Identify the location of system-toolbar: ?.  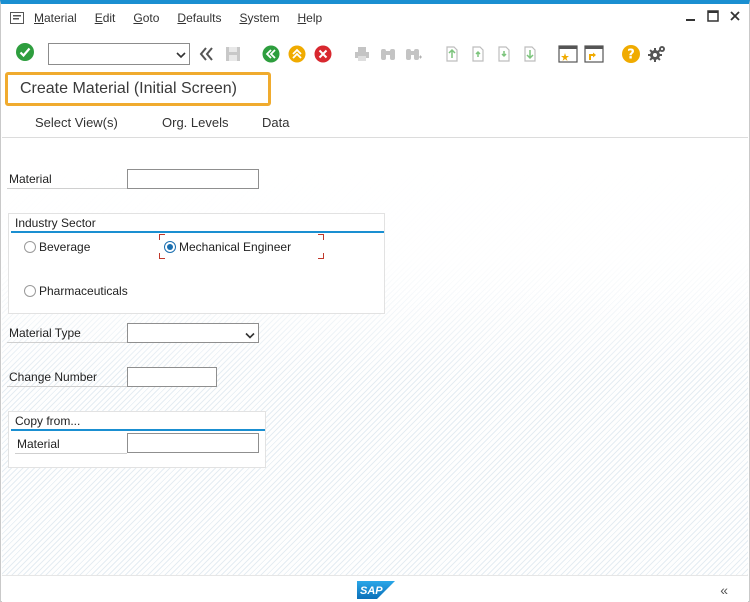
(375, 53).